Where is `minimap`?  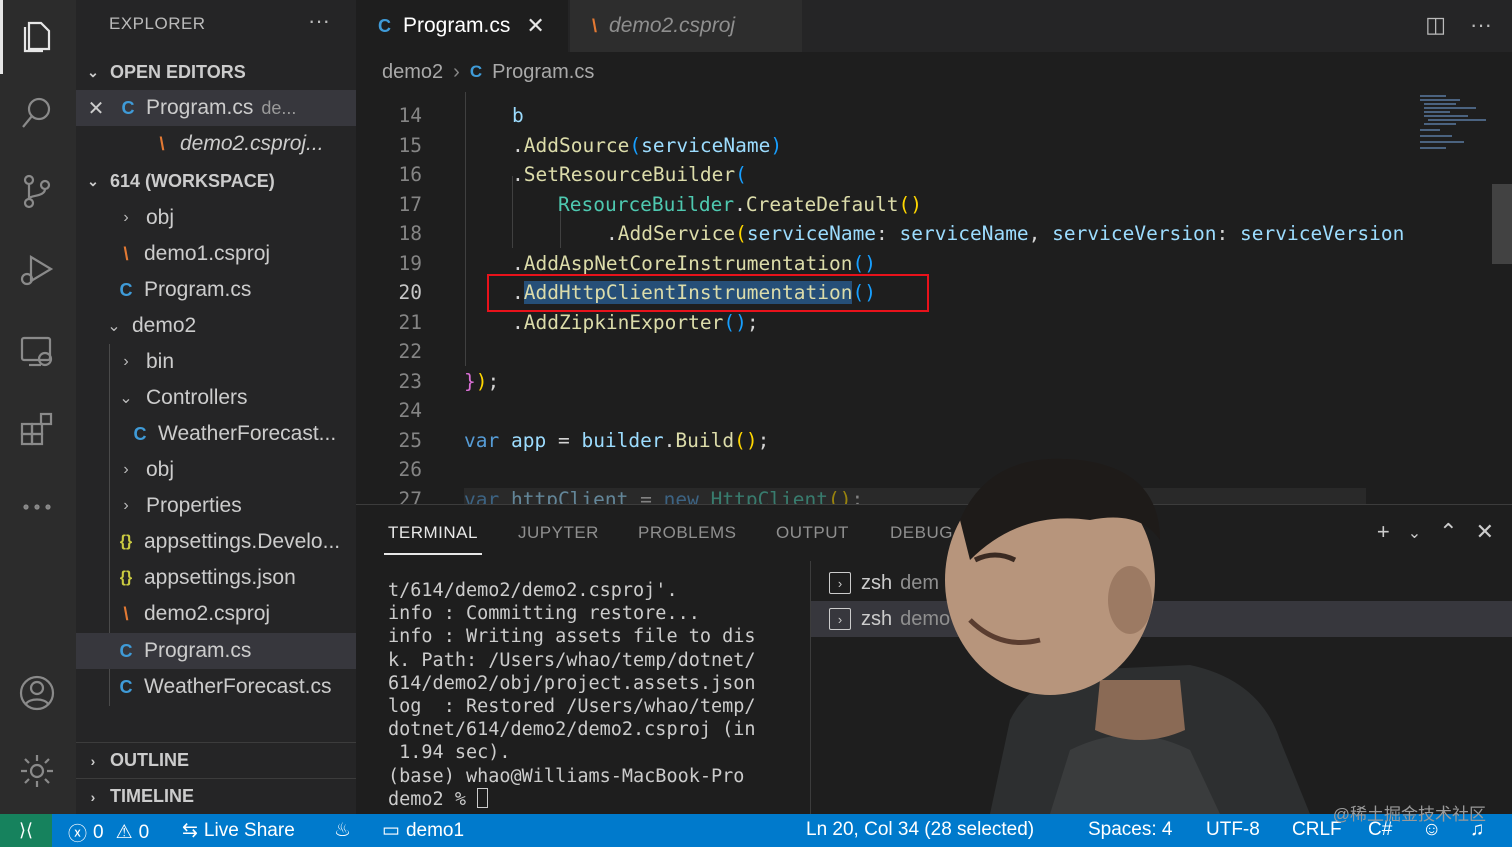
minimap is located at coordinates (1454, 127).